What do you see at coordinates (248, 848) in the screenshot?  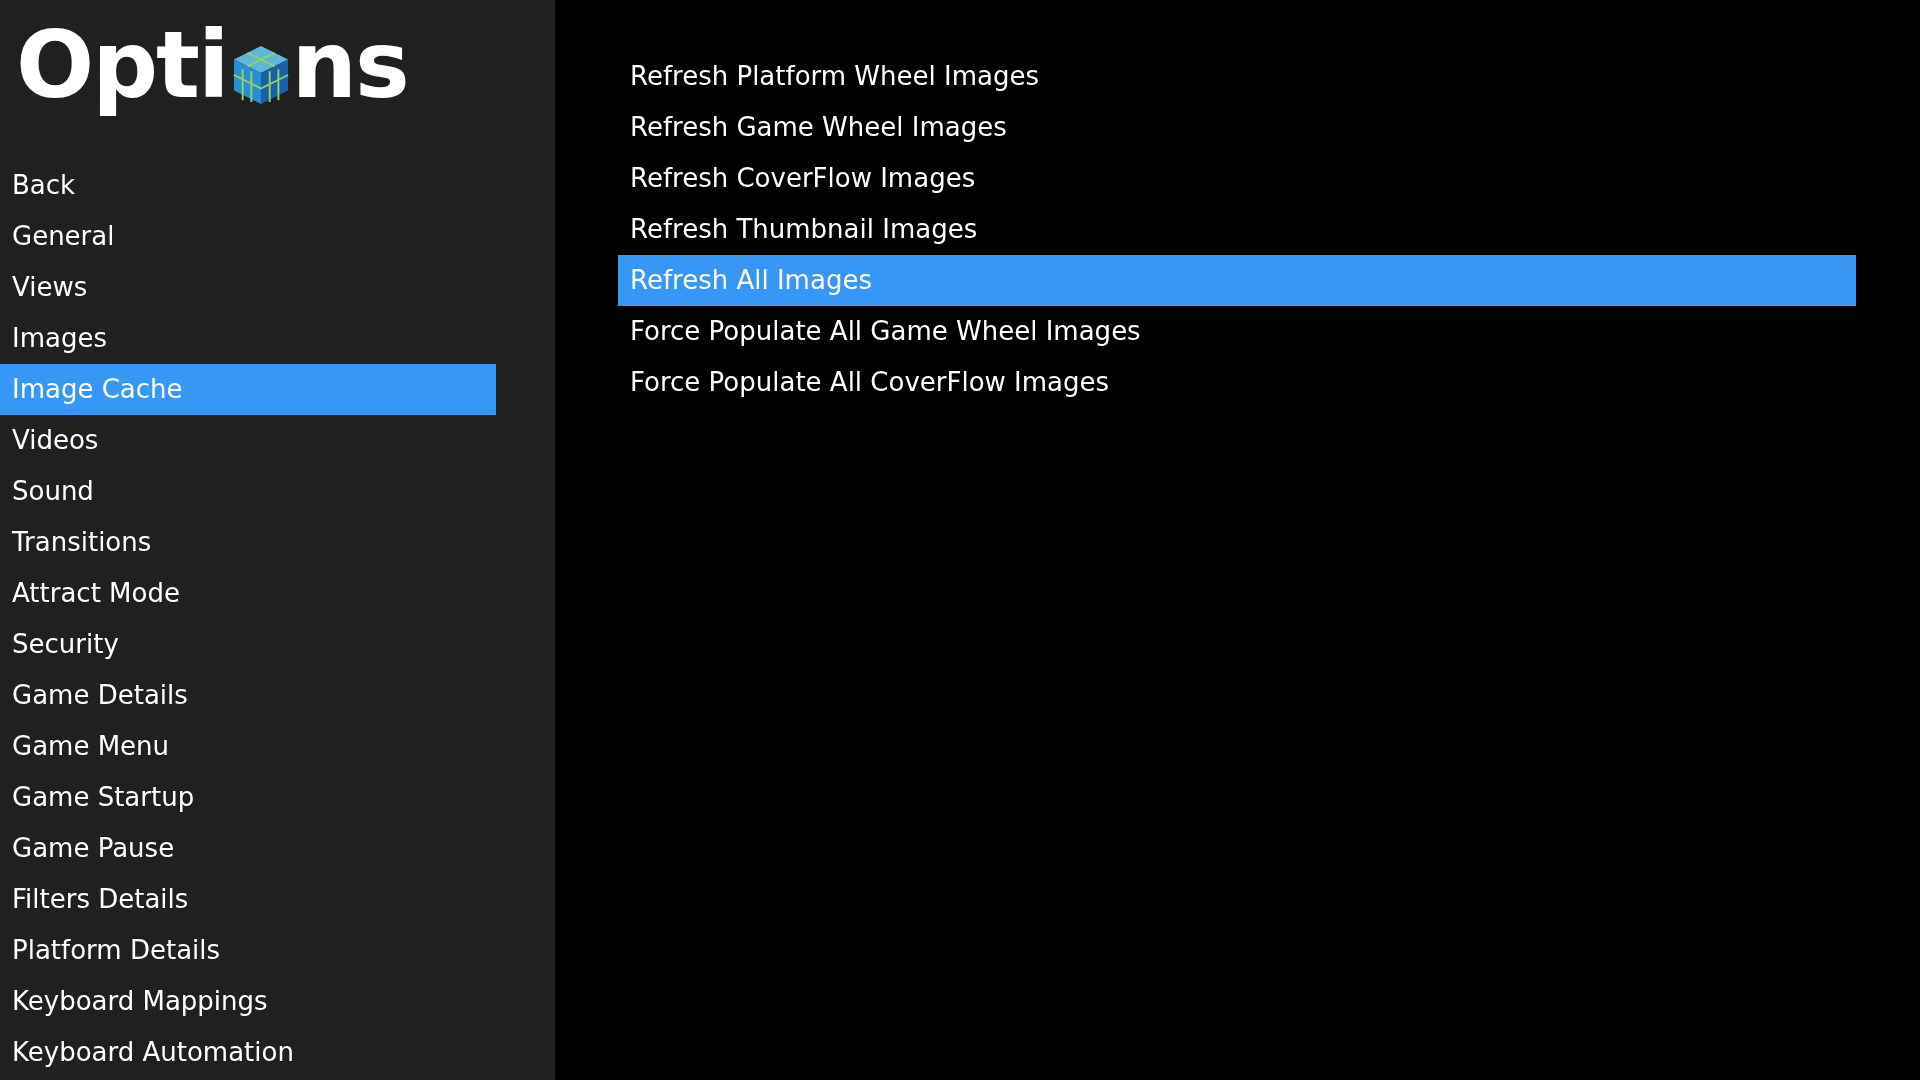 I see `sidebar-item: Game Pause` at bounding box center [248, 848].